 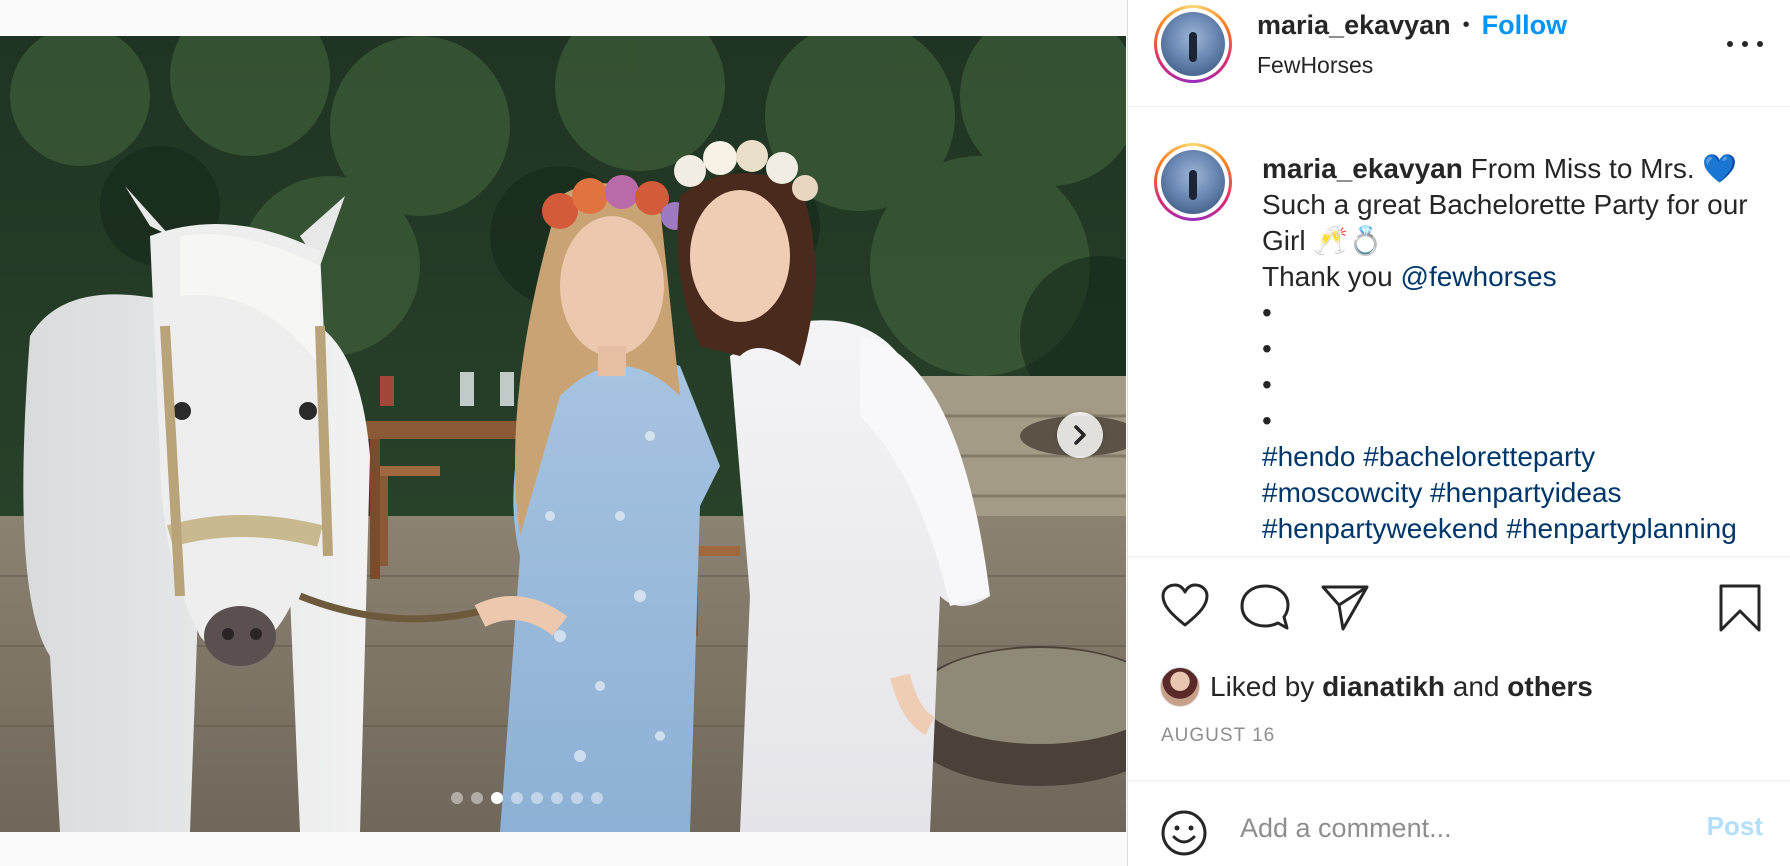 I want to click on header-author-line: maria_ekavyan • Follow, so click(x=1412, y=25).